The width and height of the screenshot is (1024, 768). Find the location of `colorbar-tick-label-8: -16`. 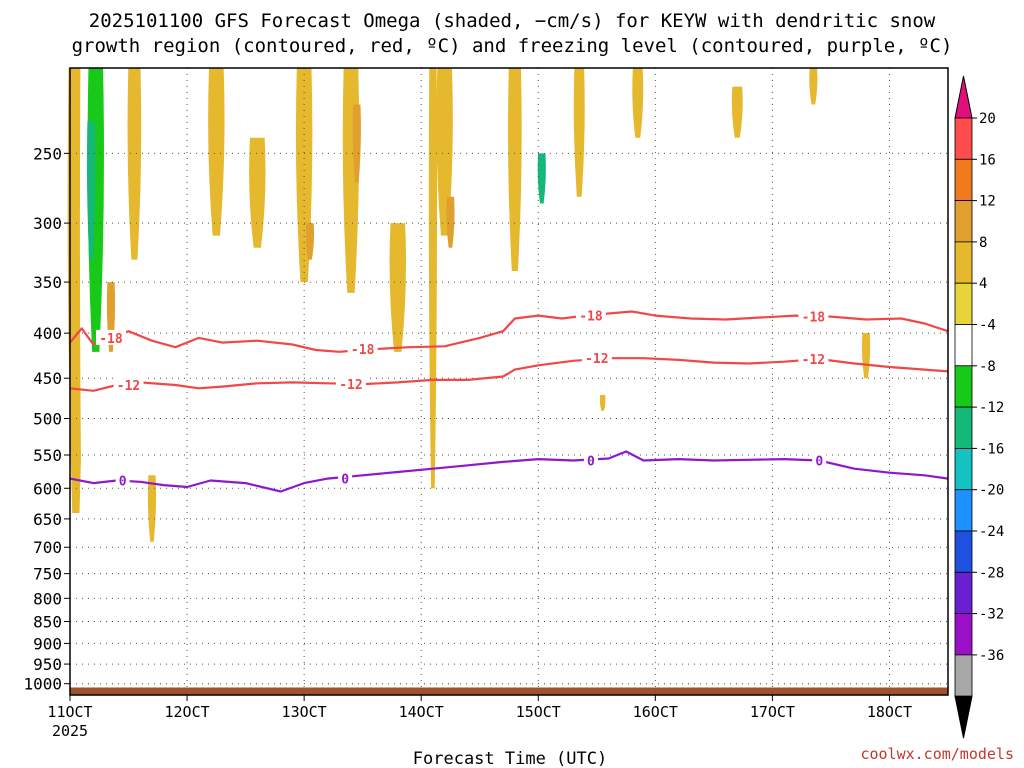

colorbar-tick-label-8: -16 is located at coordinates (991, 449).